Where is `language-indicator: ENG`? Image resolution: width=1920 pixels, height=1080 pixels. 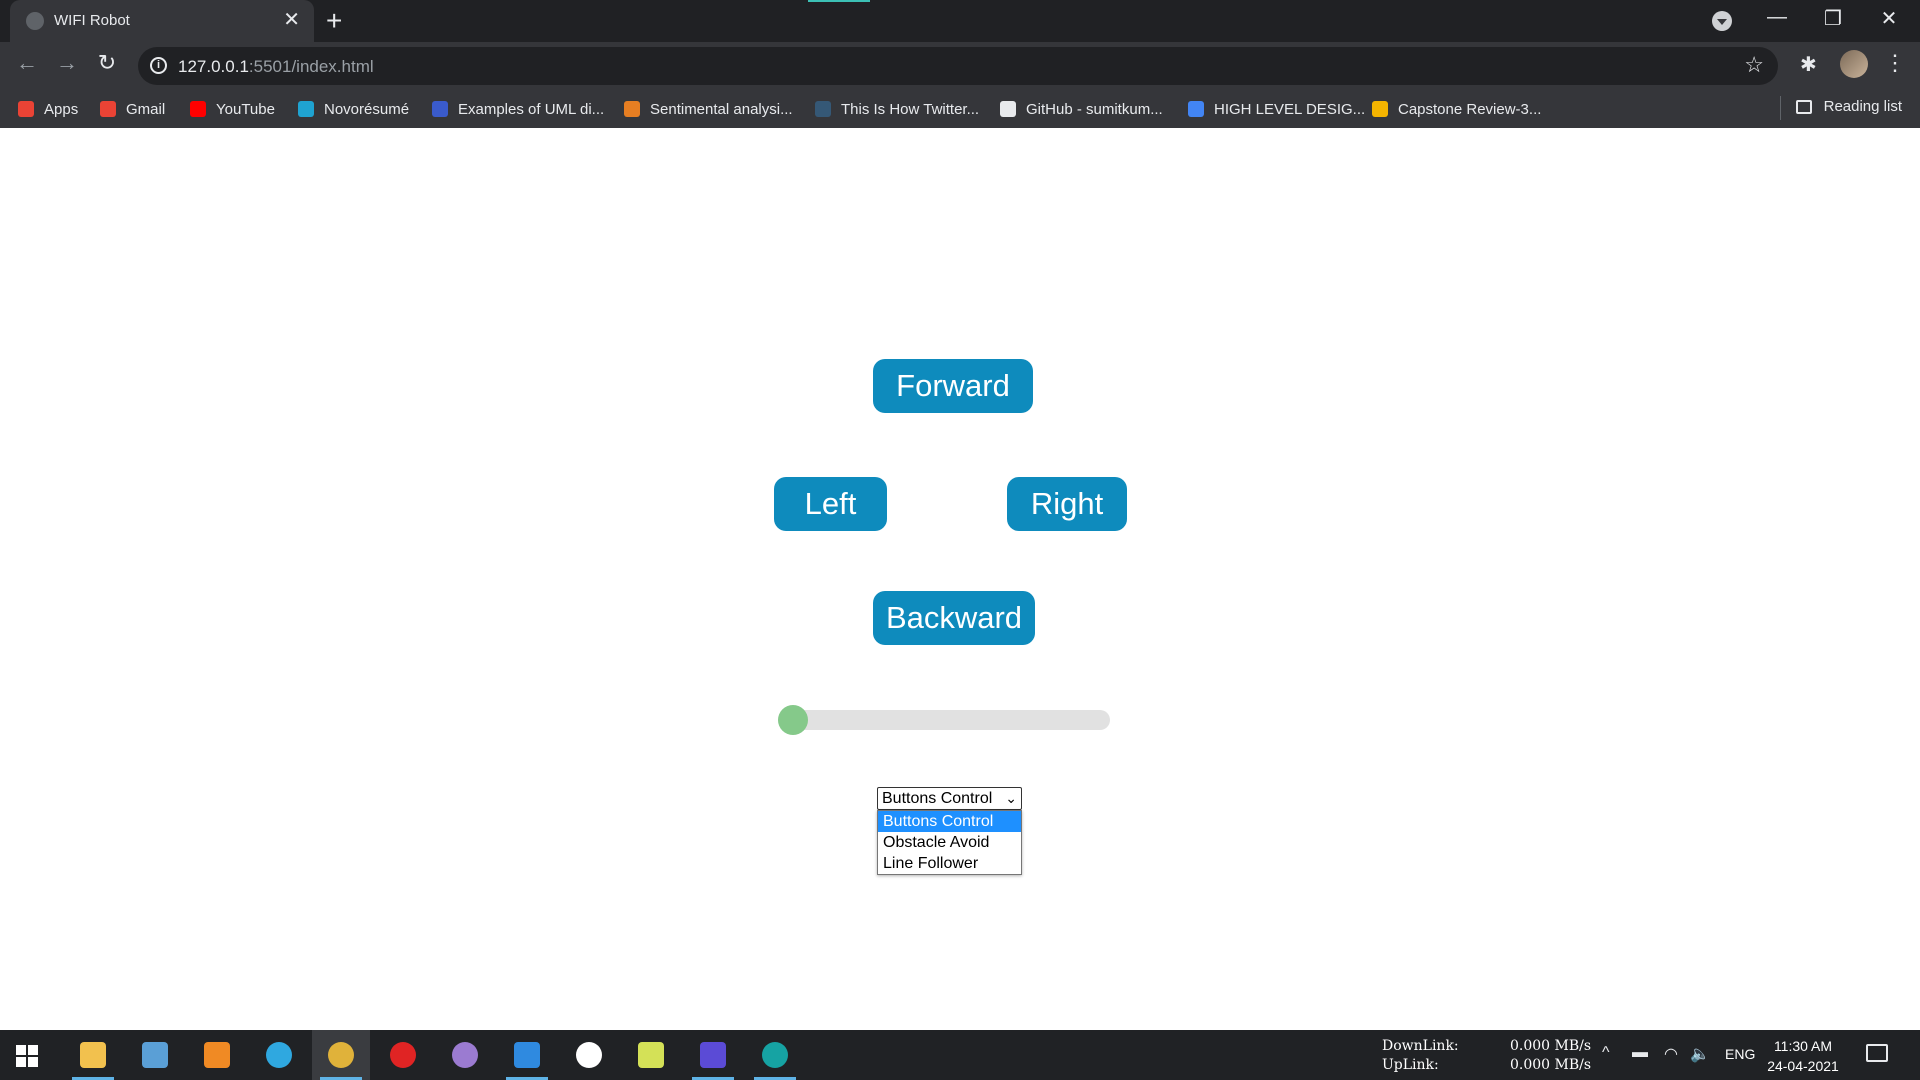 language-indicator: ENG is located at coordinates (1740, 1054).